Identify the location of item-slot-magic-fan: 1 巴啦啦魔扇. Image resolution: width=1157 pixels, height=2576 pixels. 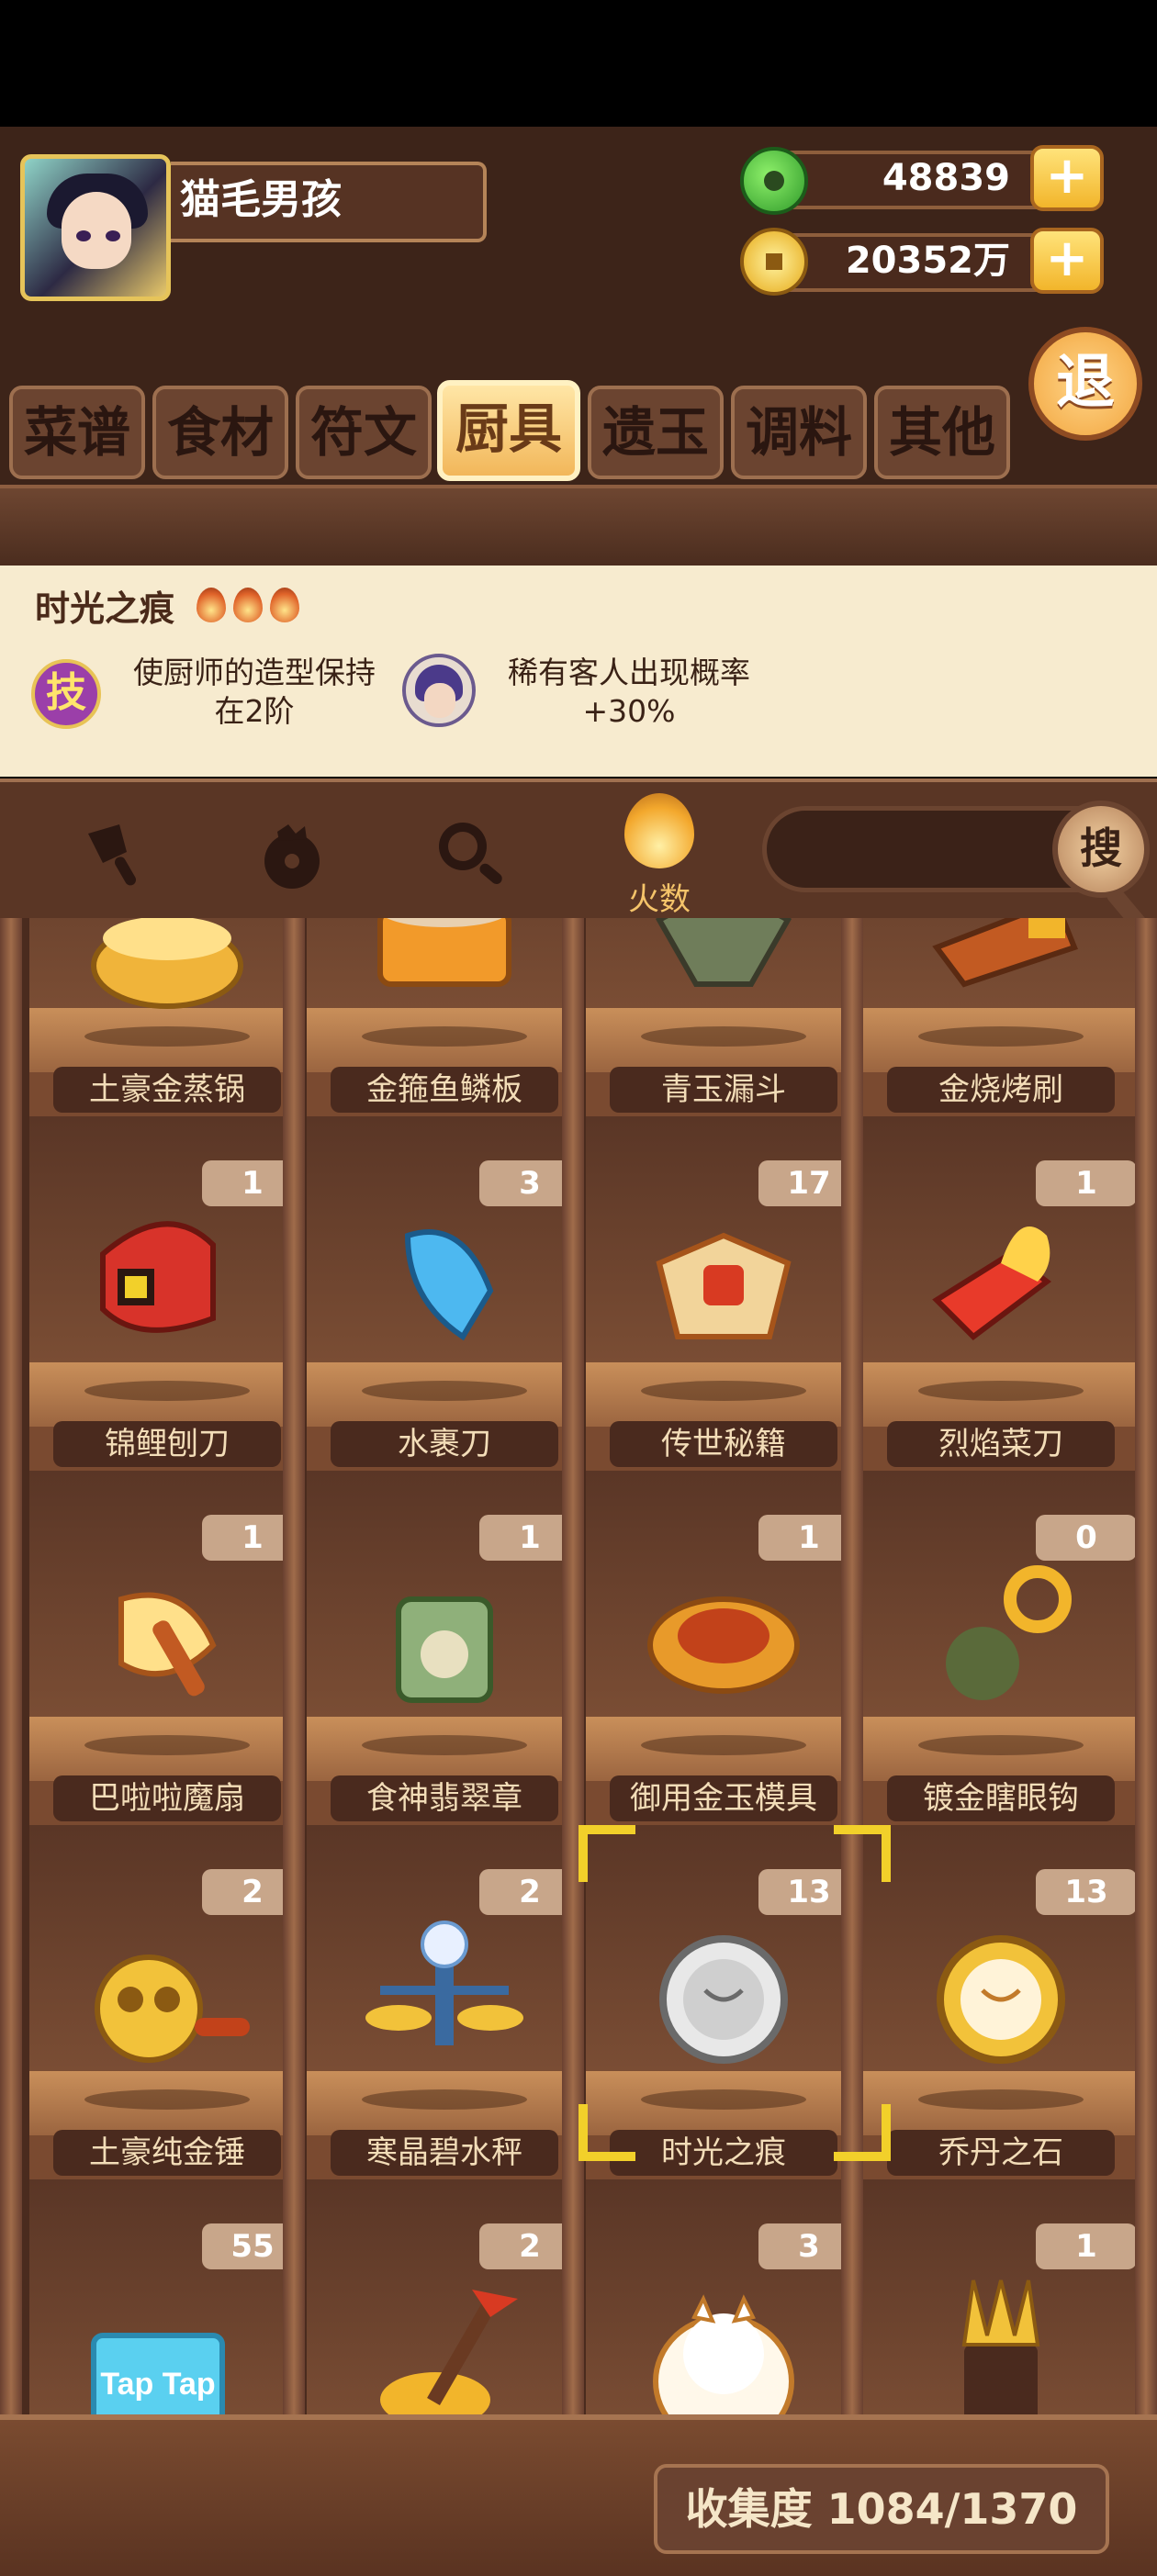
(167, 1648).